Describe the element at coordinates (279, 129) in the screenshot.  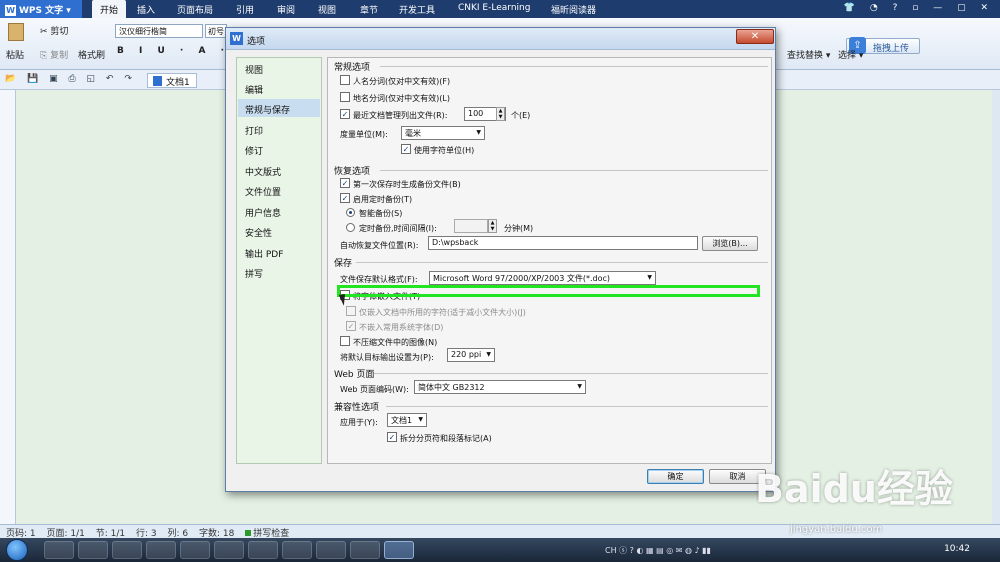
I see `nav-item-print: 打印` at that location.